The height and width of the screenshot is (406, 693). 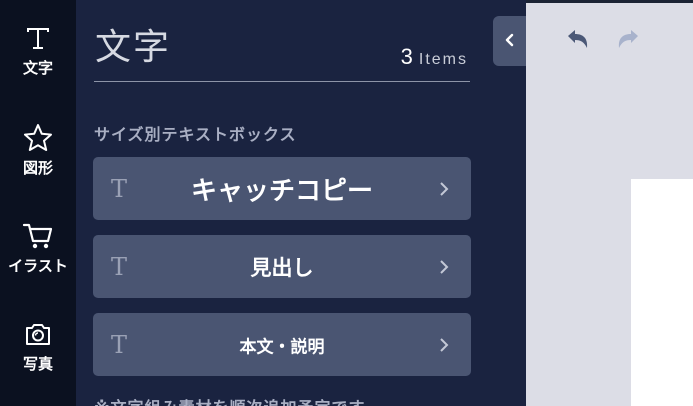 I want to click on button-label: 本文・説明, so click(x=282, y=347).